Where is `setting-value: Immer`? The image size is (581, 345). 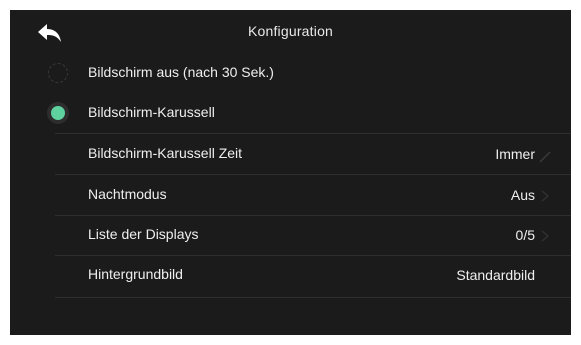
setting-value: Immer is located at coordinates (515, 154).